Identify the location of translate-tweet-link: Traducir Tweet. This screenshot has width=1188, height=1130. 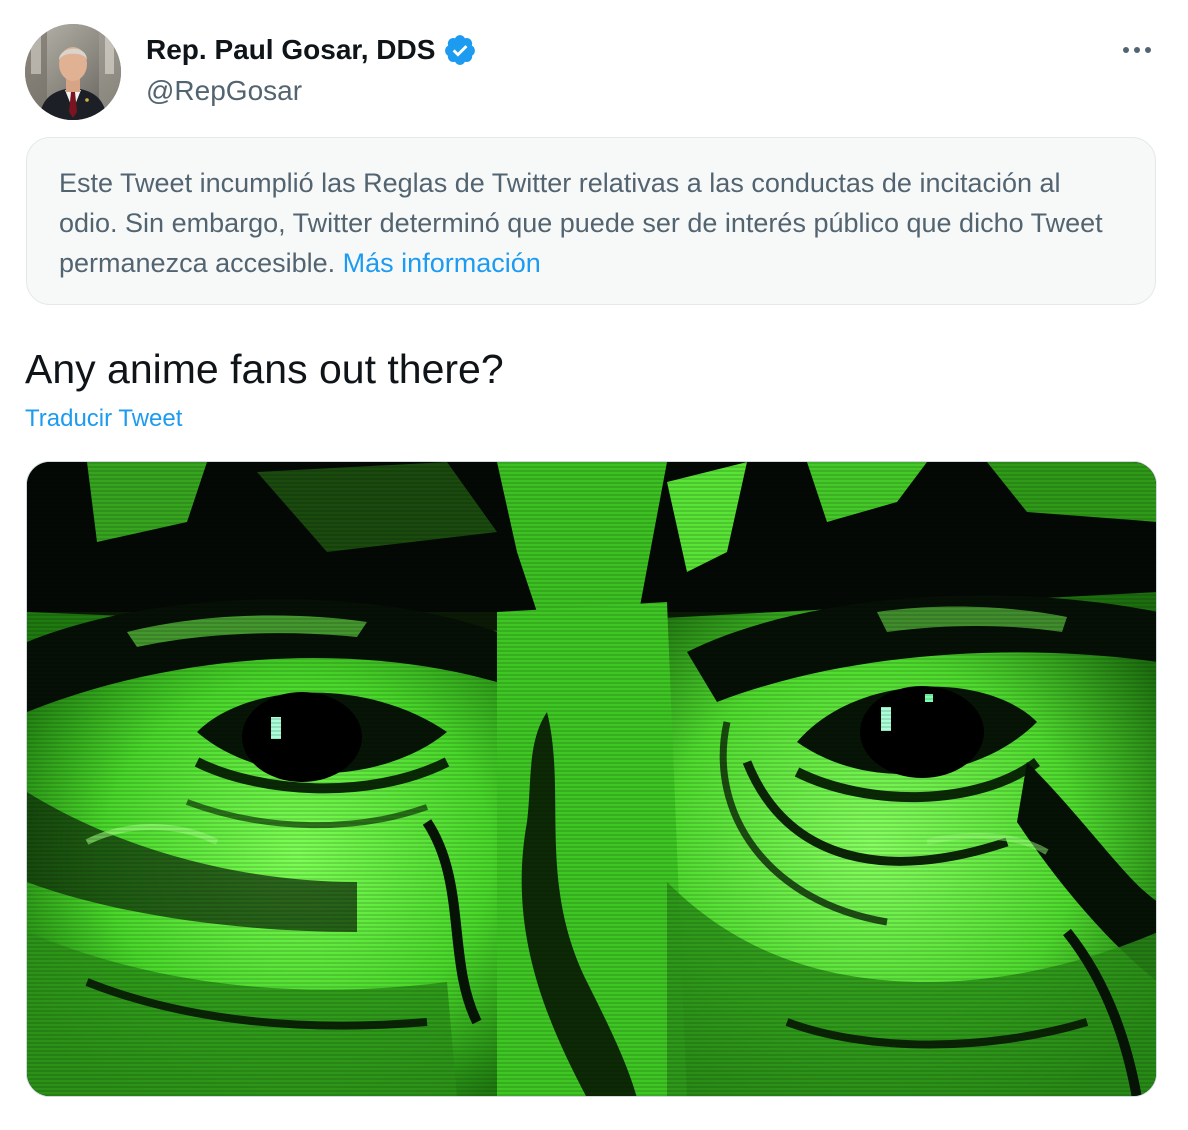
(103, 419).